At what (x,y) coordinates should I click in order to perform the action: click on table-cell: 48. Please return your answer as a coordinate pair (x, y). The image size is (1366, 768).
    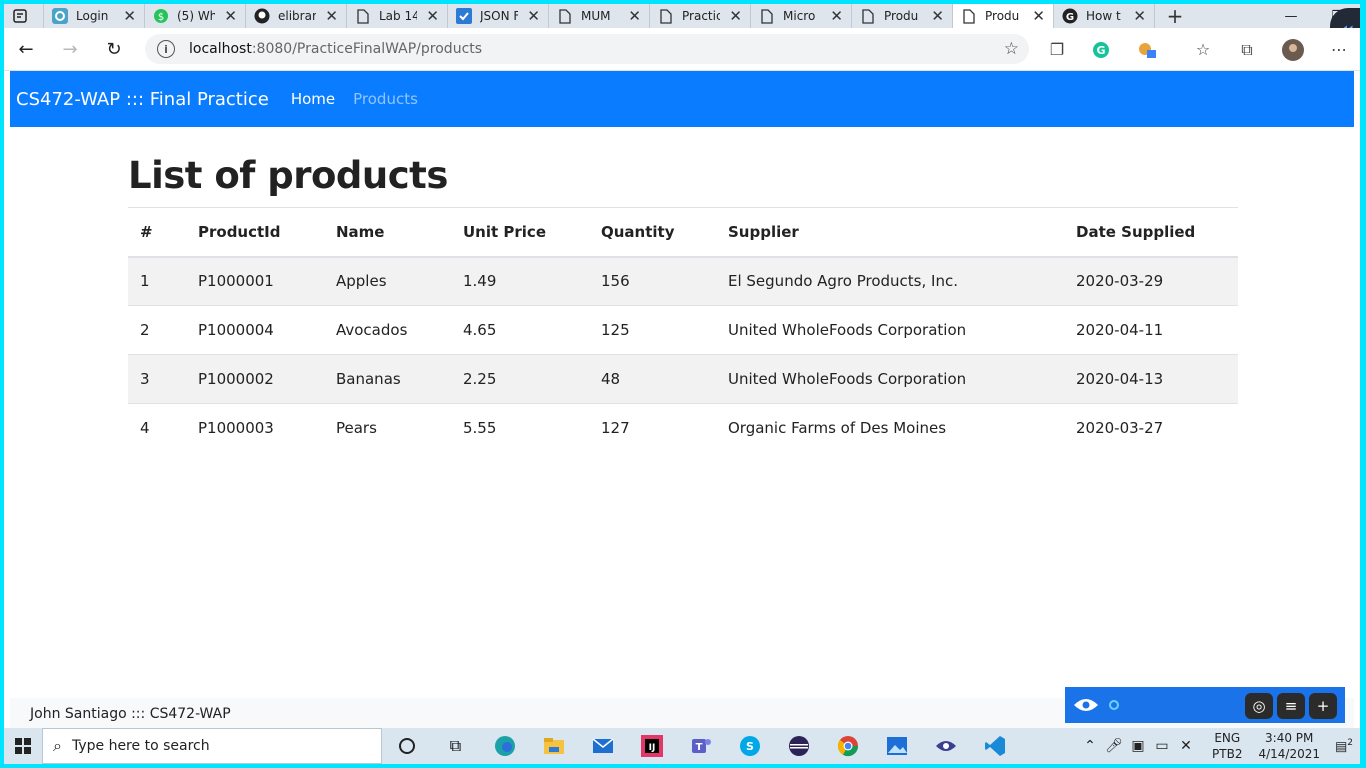
    Looking at the image, I should click on (652, 379).